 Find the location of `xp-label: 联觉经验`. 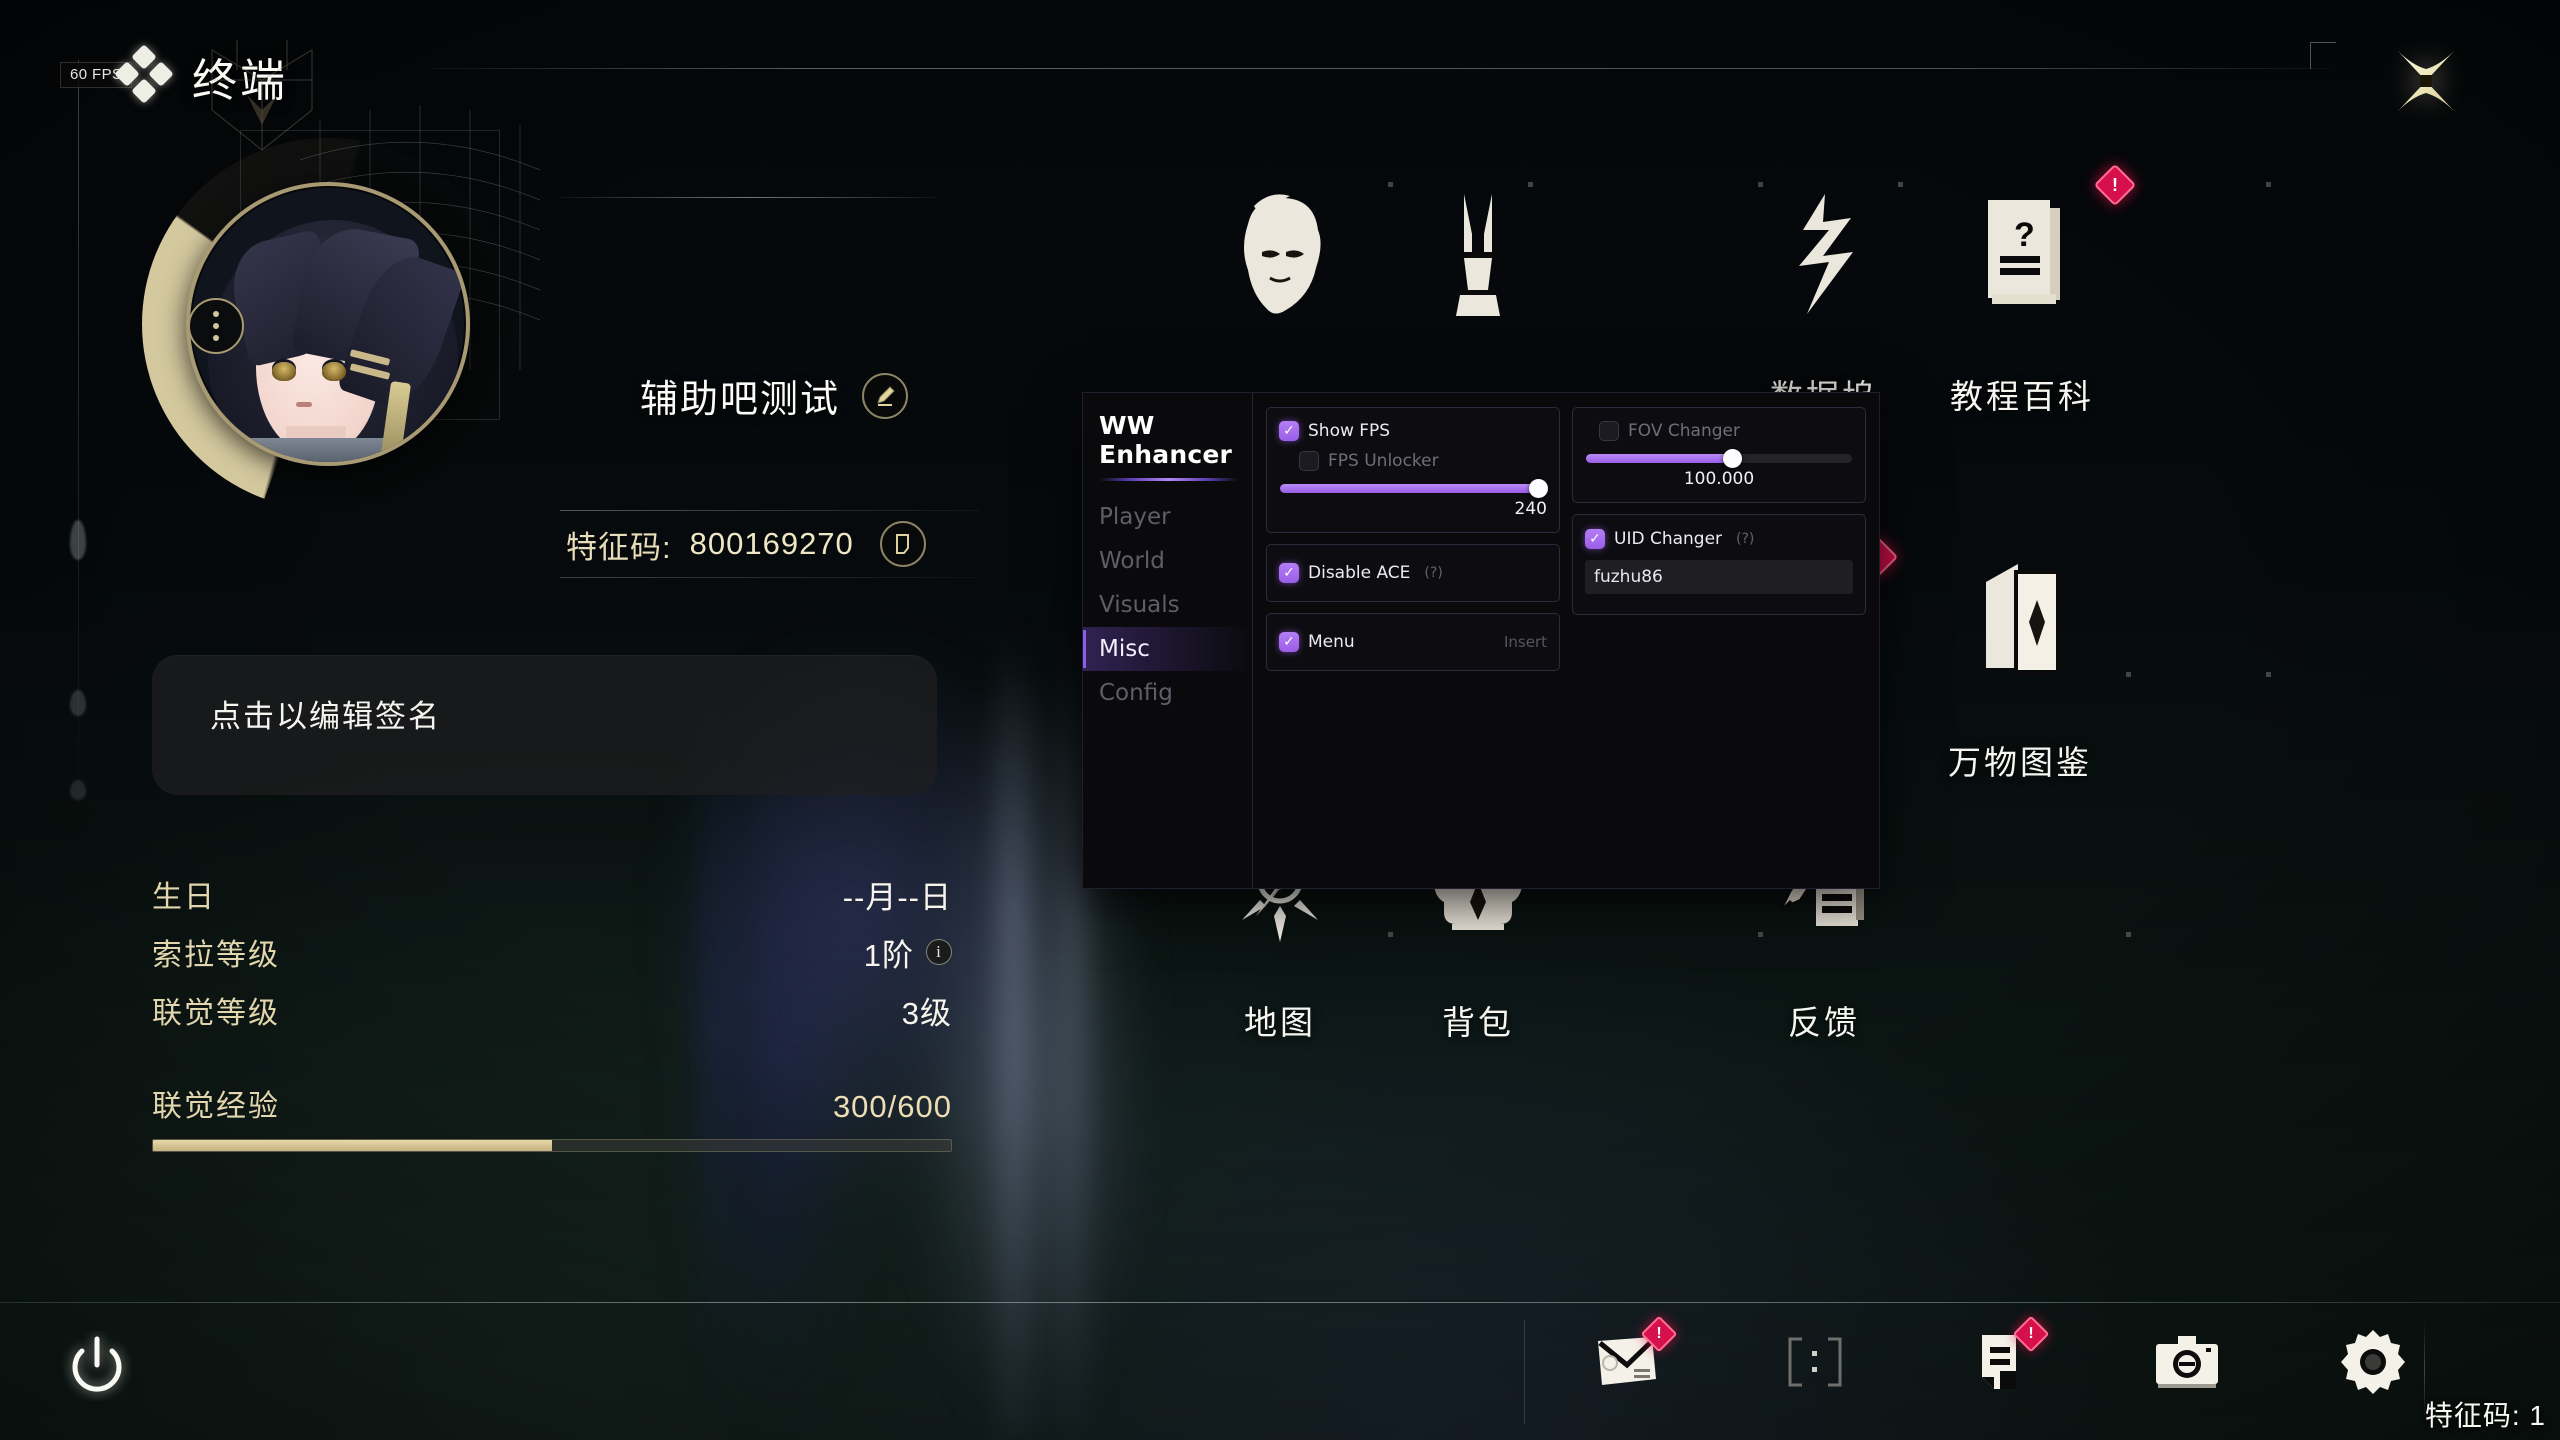

xp-label: 联觉经验 is located at coordinates (216, 1106).